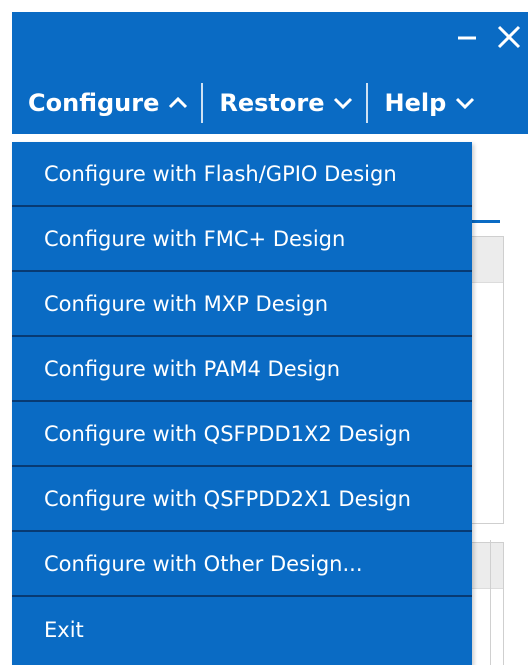  I want to click on close-button, so click(509, 37).